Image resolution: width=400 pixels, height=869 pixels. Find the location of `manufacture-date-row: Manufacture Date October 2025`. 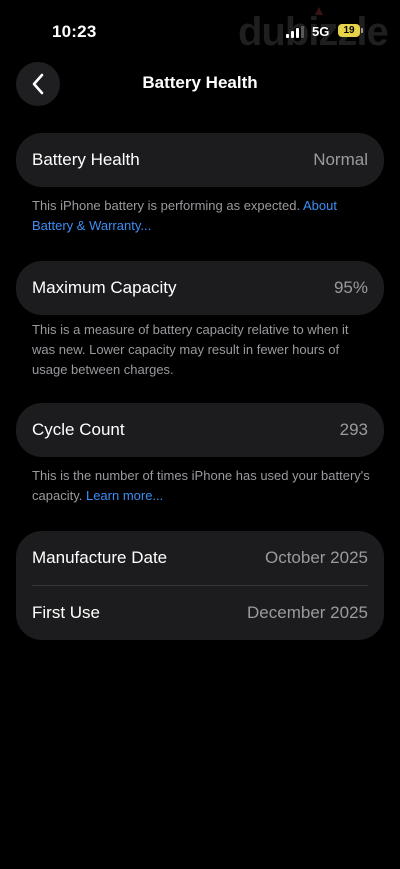

manufacture-date-row: Manufacture Date October 2025 is located at coordinates (200, 558).